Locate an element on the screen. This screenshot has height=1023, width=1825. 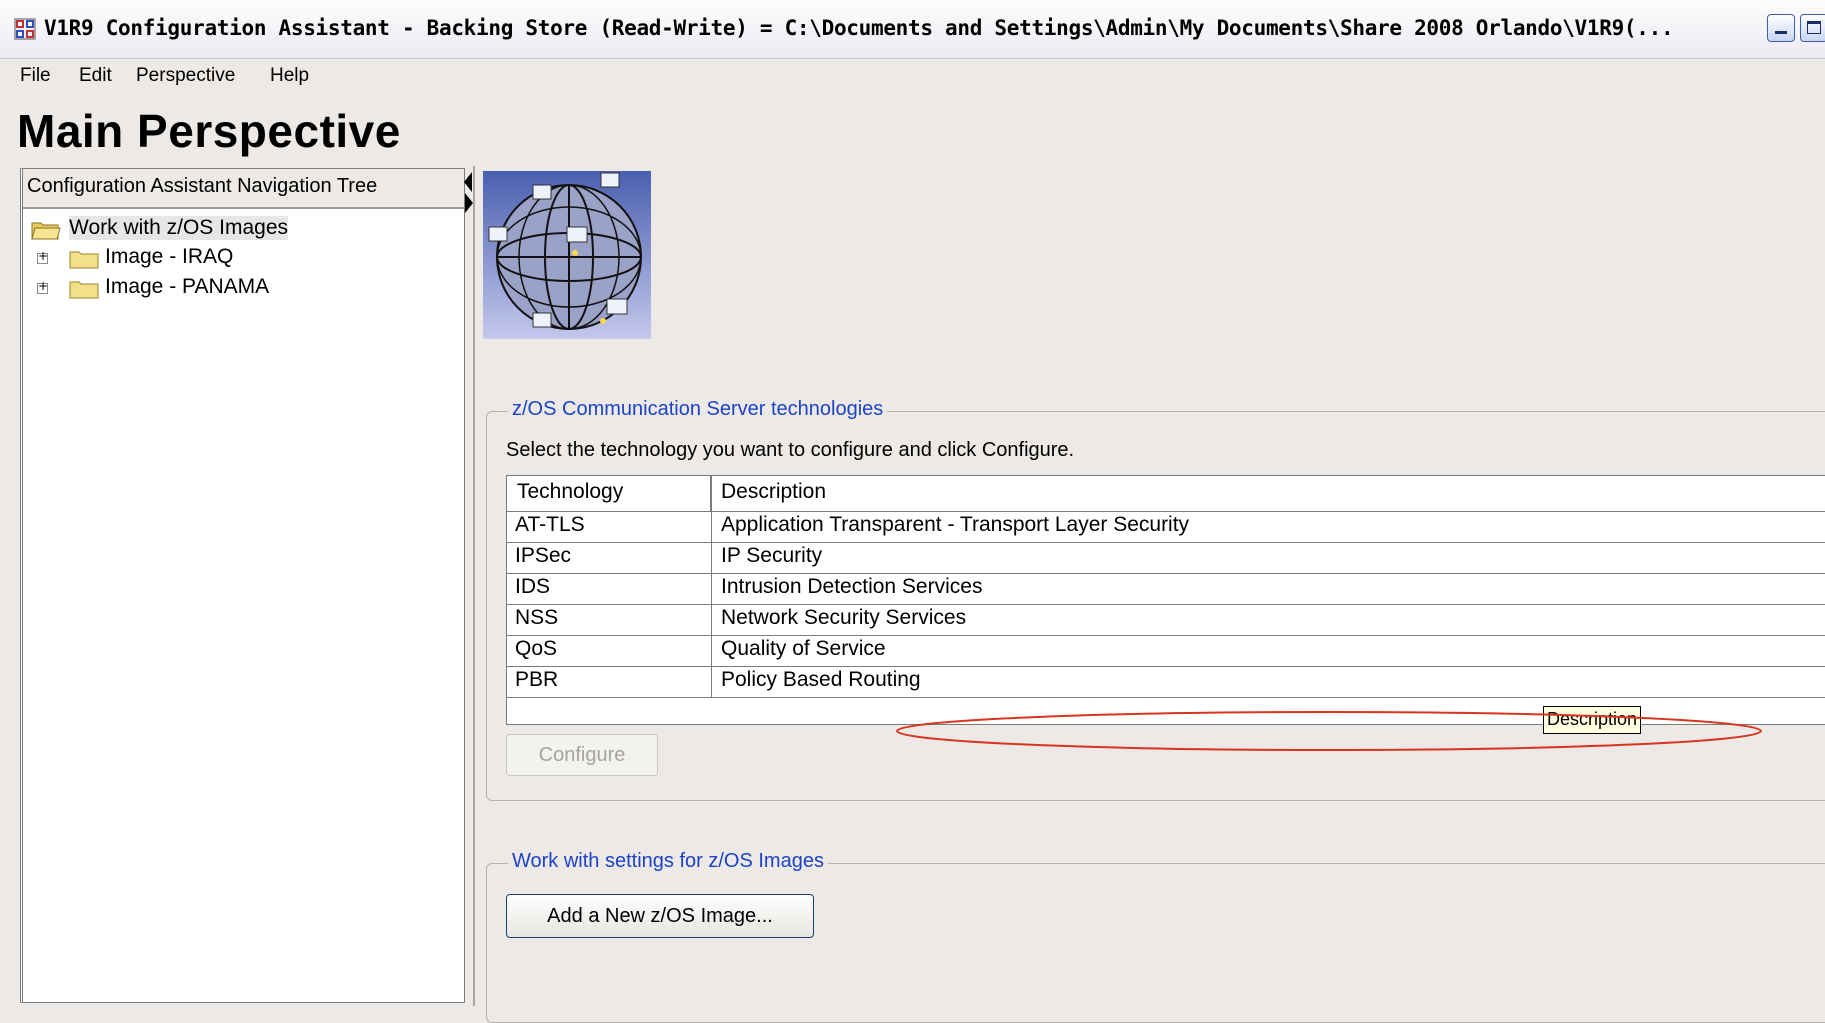
cell-technology: IDS is located at coordinates (533, 586).